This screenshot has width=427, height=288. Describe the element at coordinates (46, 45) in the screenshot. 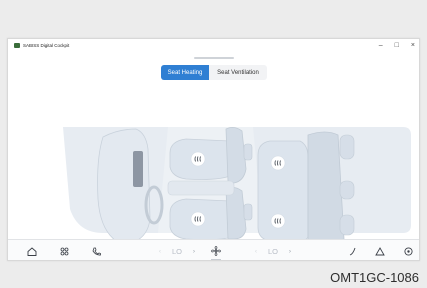

I see `window-title: SABISS Digital Cockpit` at that location.